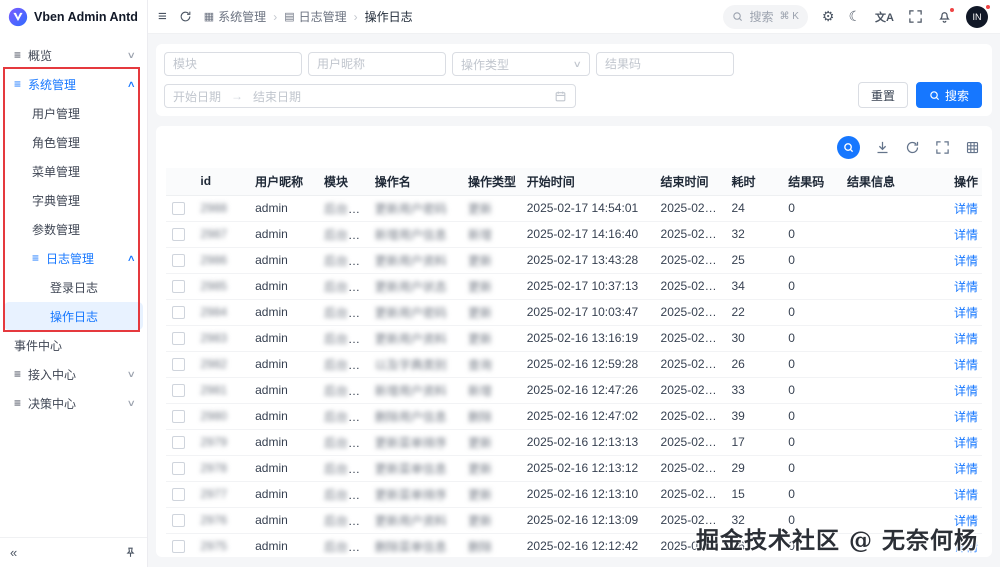  I want to click on notification-bell-icon, so click(946, 15).